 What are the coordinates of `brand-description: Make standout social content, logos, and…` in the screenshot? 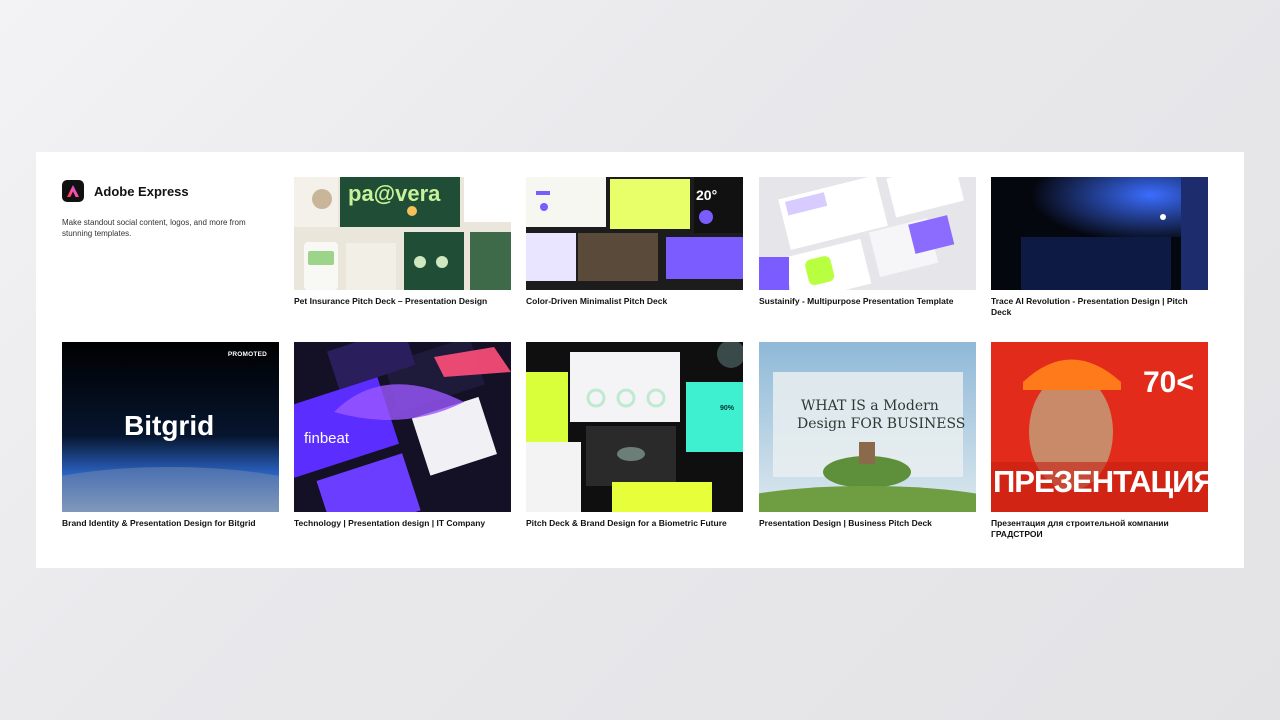 It's located at (154, 228).